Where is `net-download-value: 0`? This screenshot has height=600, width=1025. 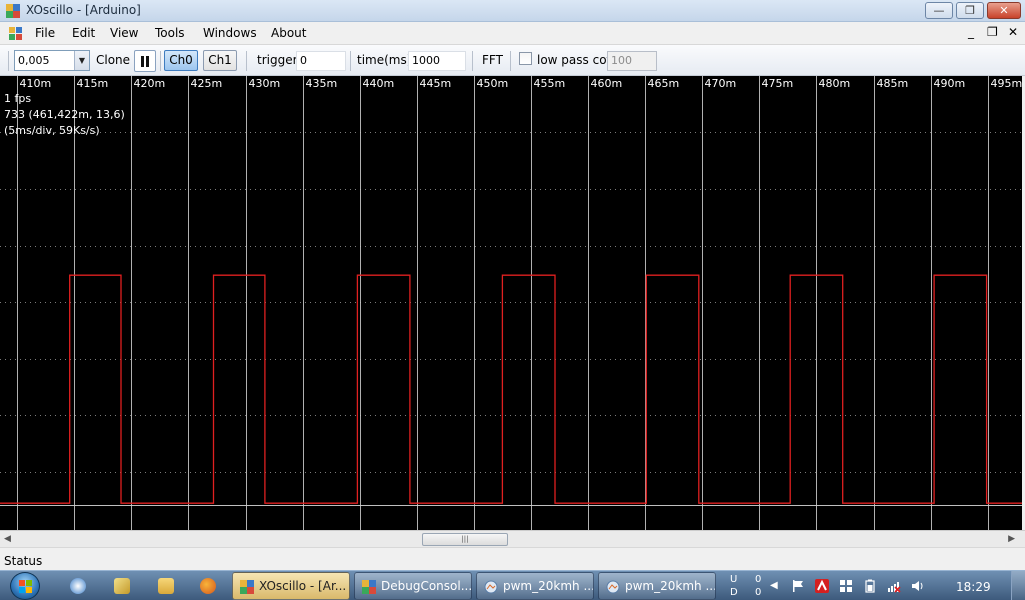
net-download-value: 0 is located at coordinates (758, 592).